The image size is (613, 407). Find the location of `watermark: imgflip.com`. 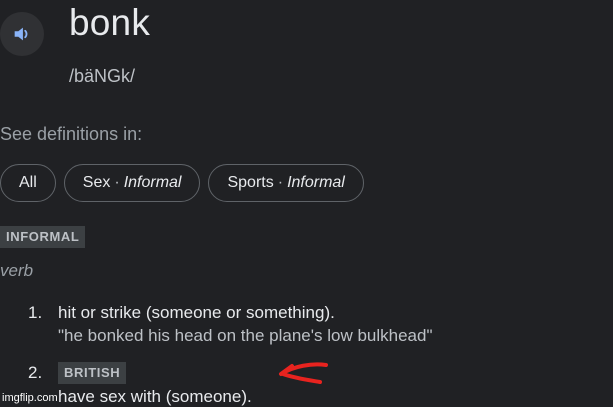

watermark: imgflip.com is located at coordinates (30, 398).